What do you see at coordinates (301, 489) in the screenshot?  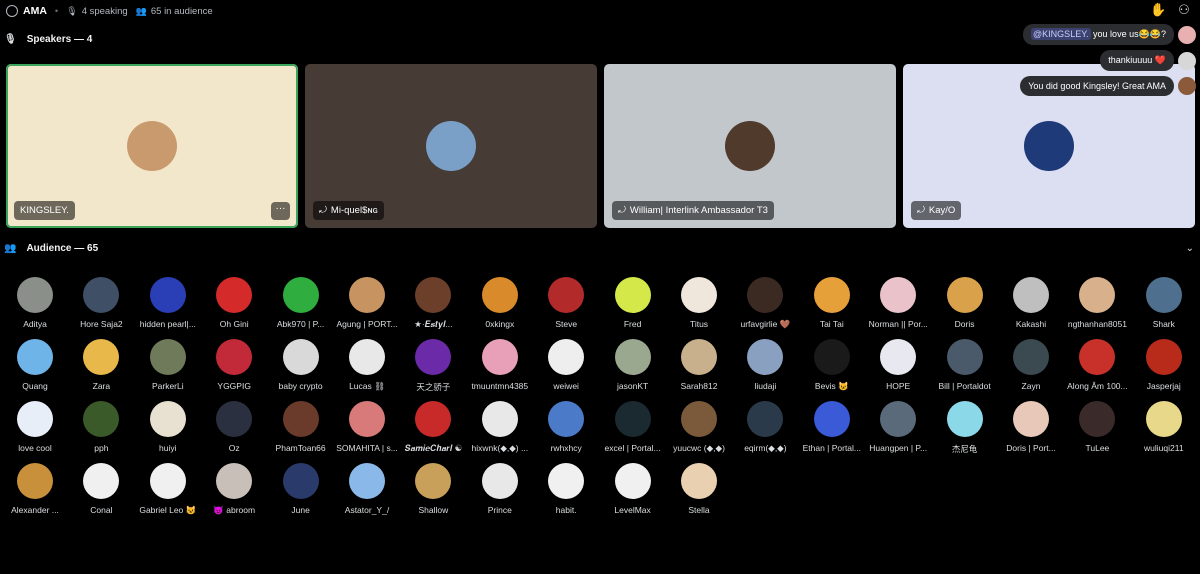 I see `audience-member: June` at bounding box center [301, 489].